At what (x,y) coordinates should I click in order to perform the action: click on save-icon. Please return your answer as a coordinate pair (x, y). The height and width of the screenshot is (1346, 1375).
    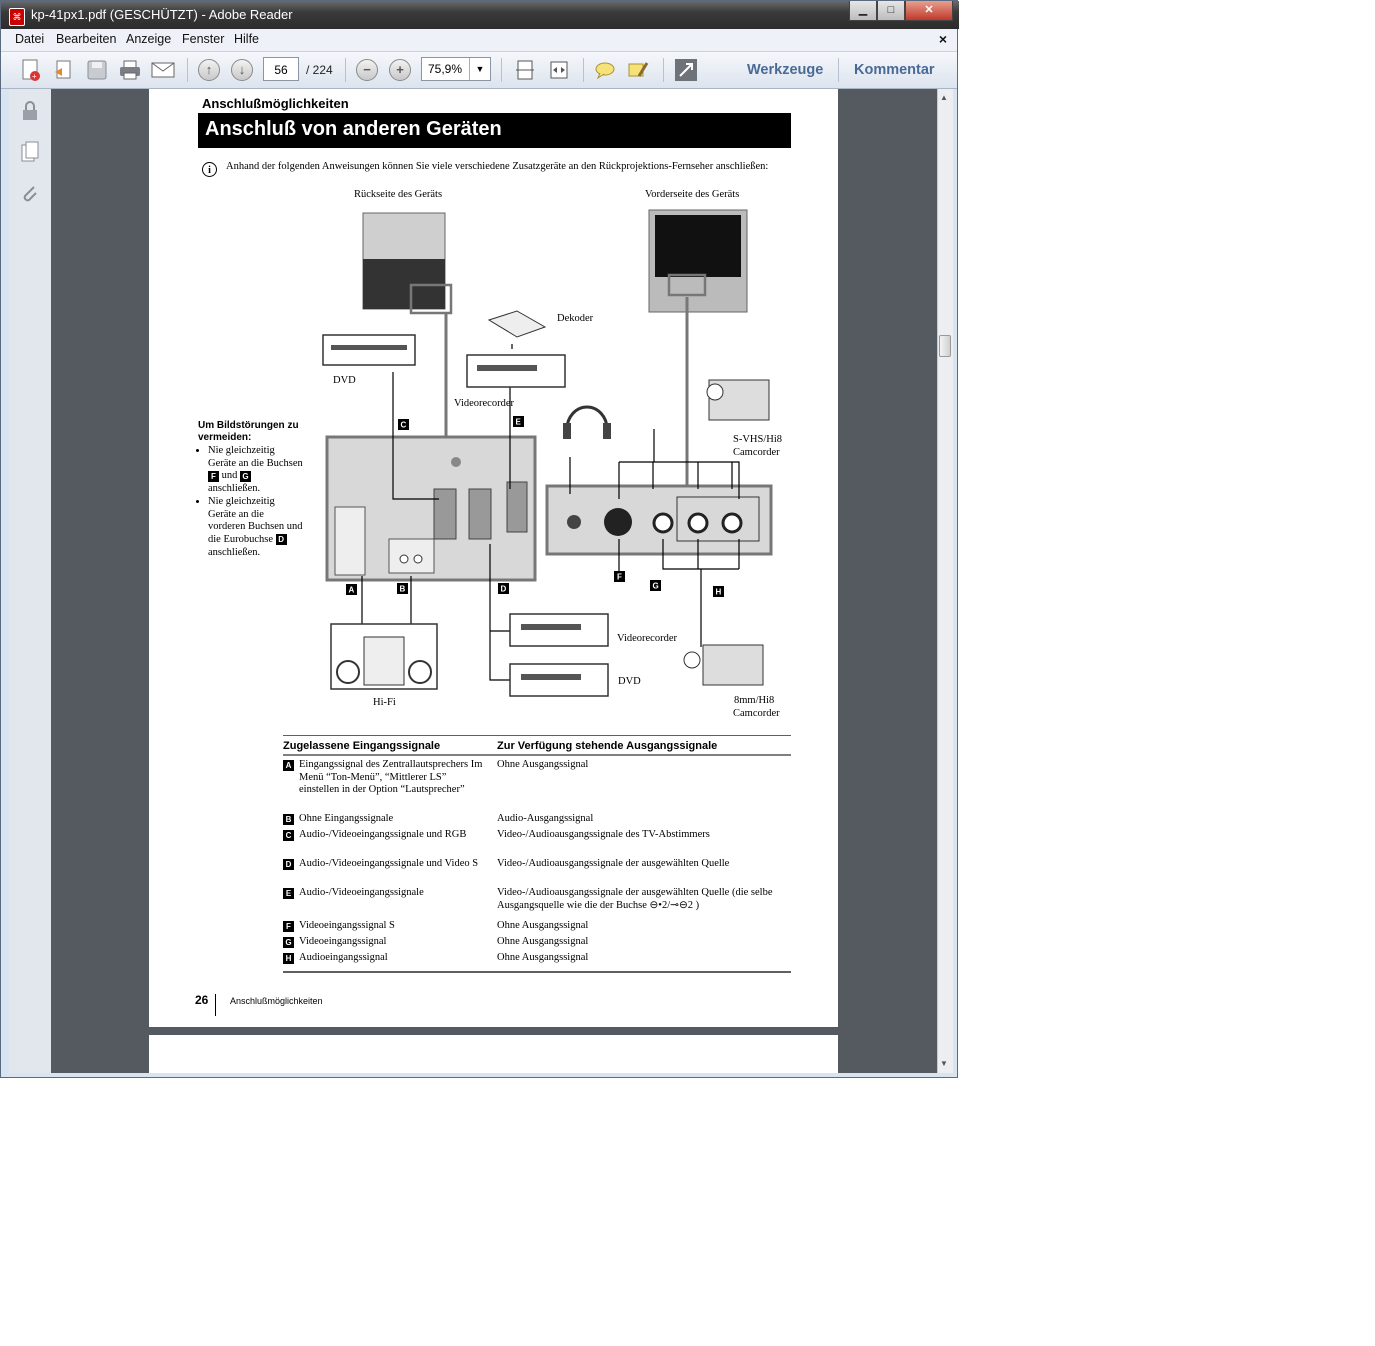
    Looking at the image, I should click on (97, 70).